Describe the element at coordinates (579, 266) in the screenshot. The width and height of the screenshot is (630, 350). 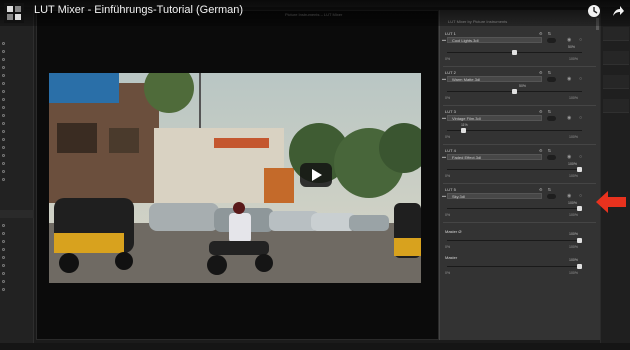
I see `master-slider-thumb` at that location.